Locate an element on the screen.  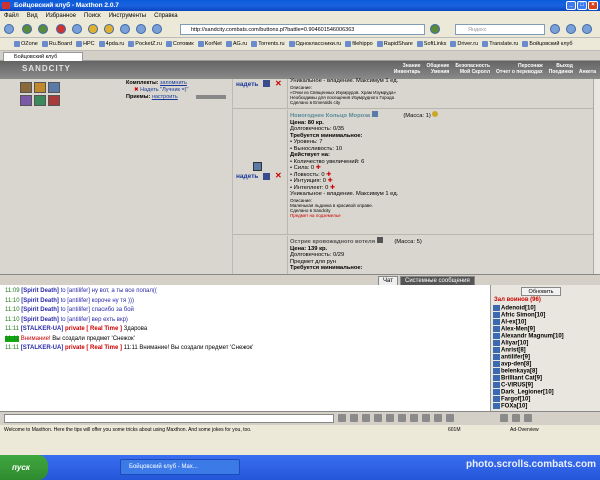
find-icon is located at coordinates (528, 418).